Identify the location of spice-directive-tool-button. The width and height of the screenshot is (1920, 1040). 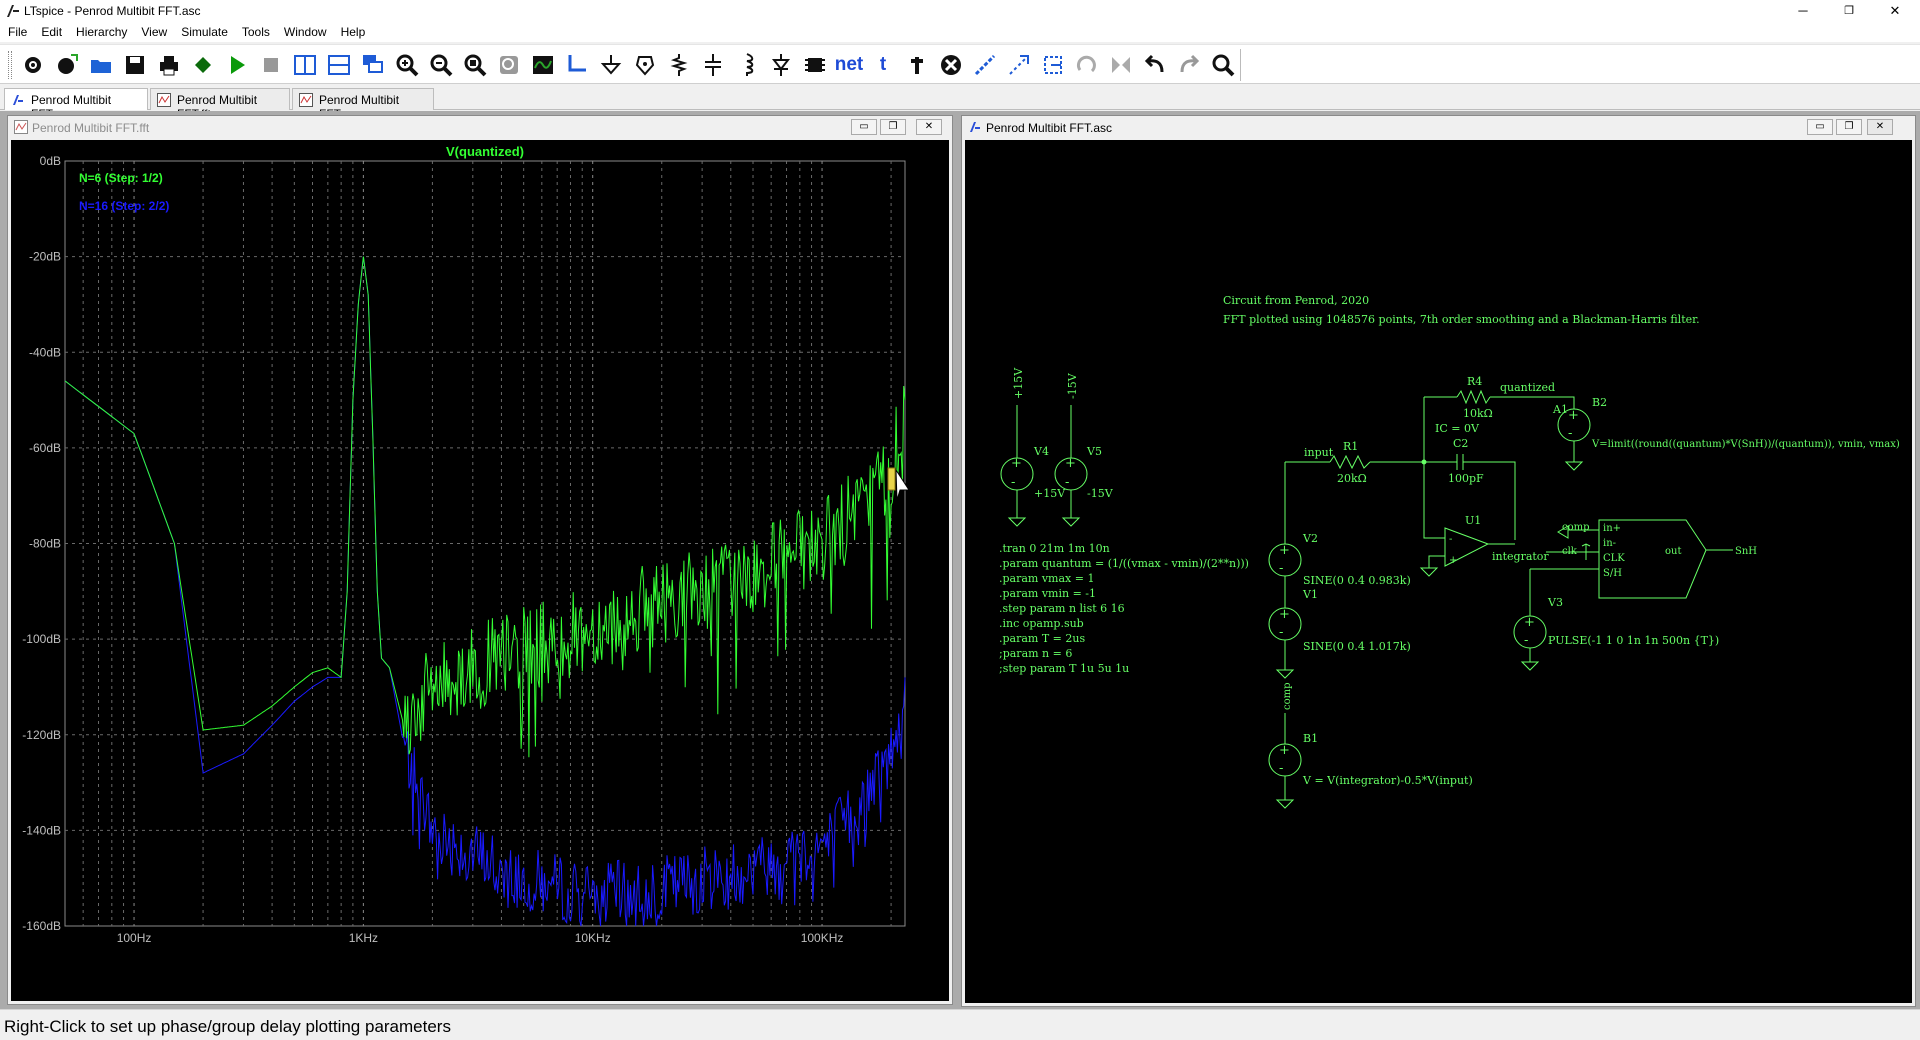
(917, 65).